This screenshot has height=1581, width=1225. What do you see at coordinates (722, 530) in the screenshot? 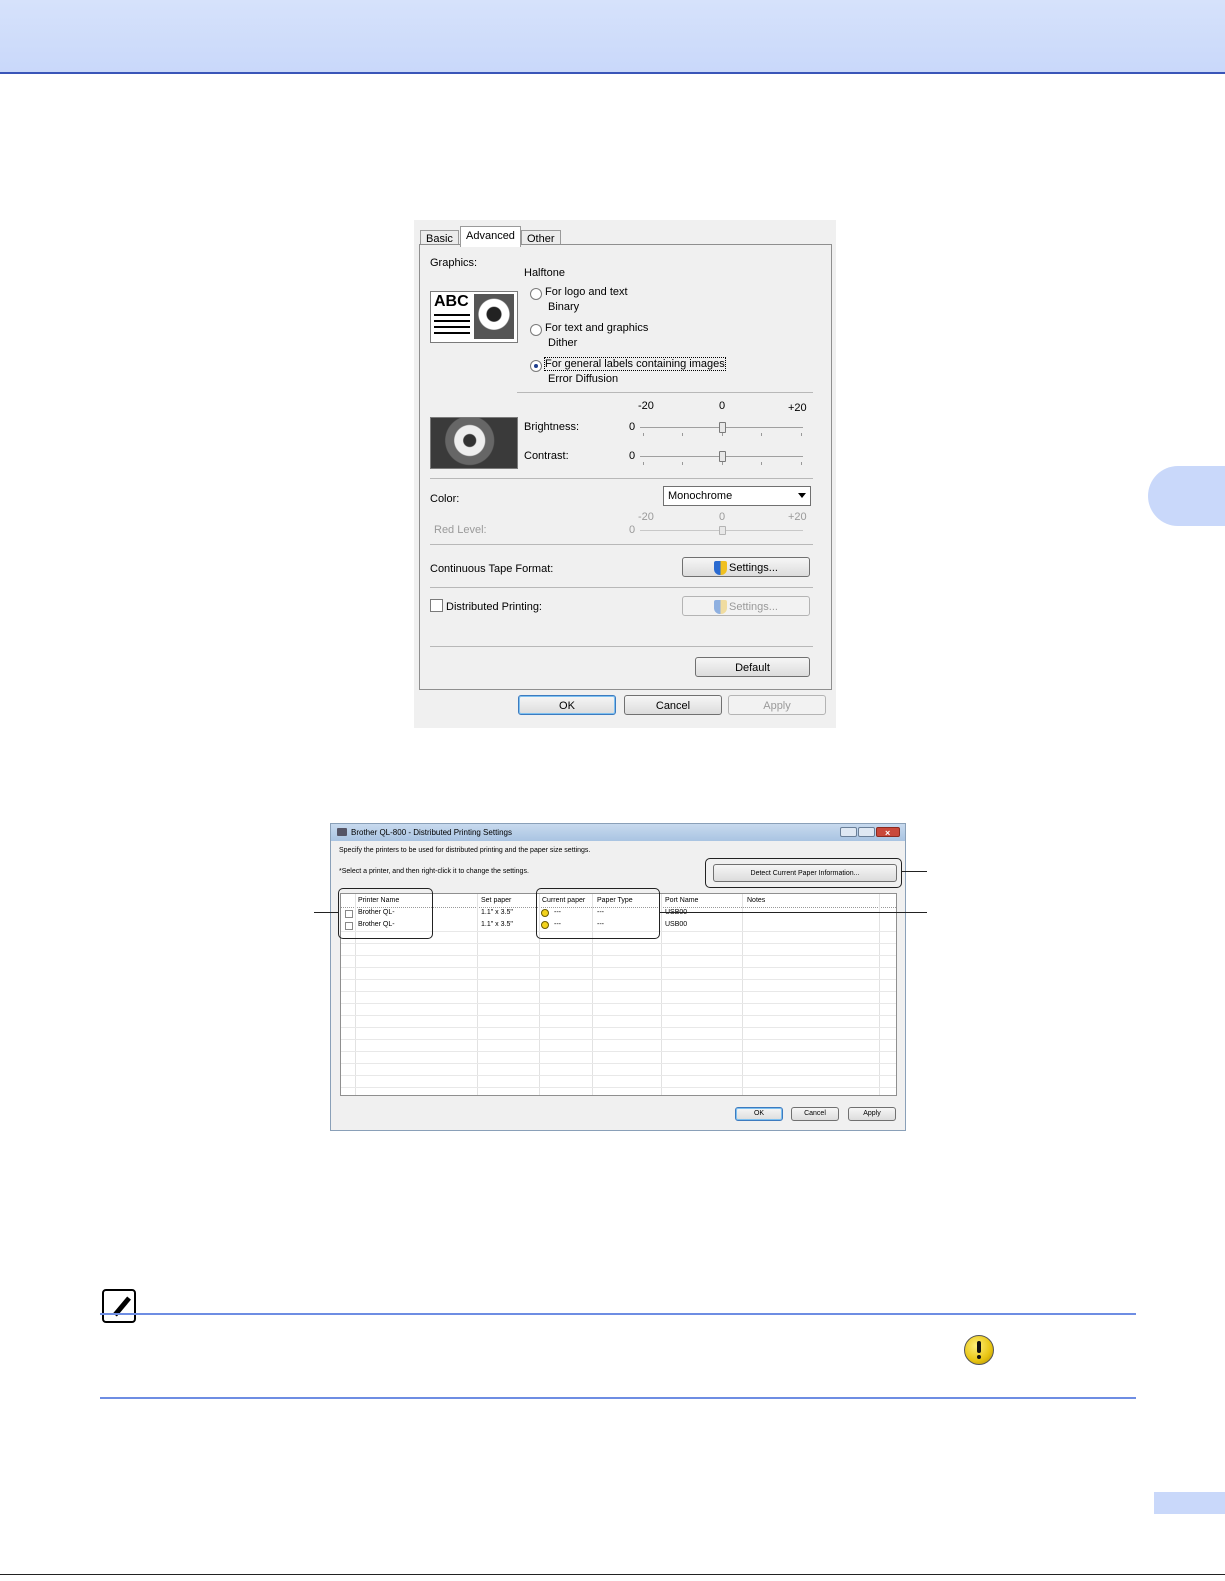
I see `red-level-slider-thumb` at bounding box center [722, 530].